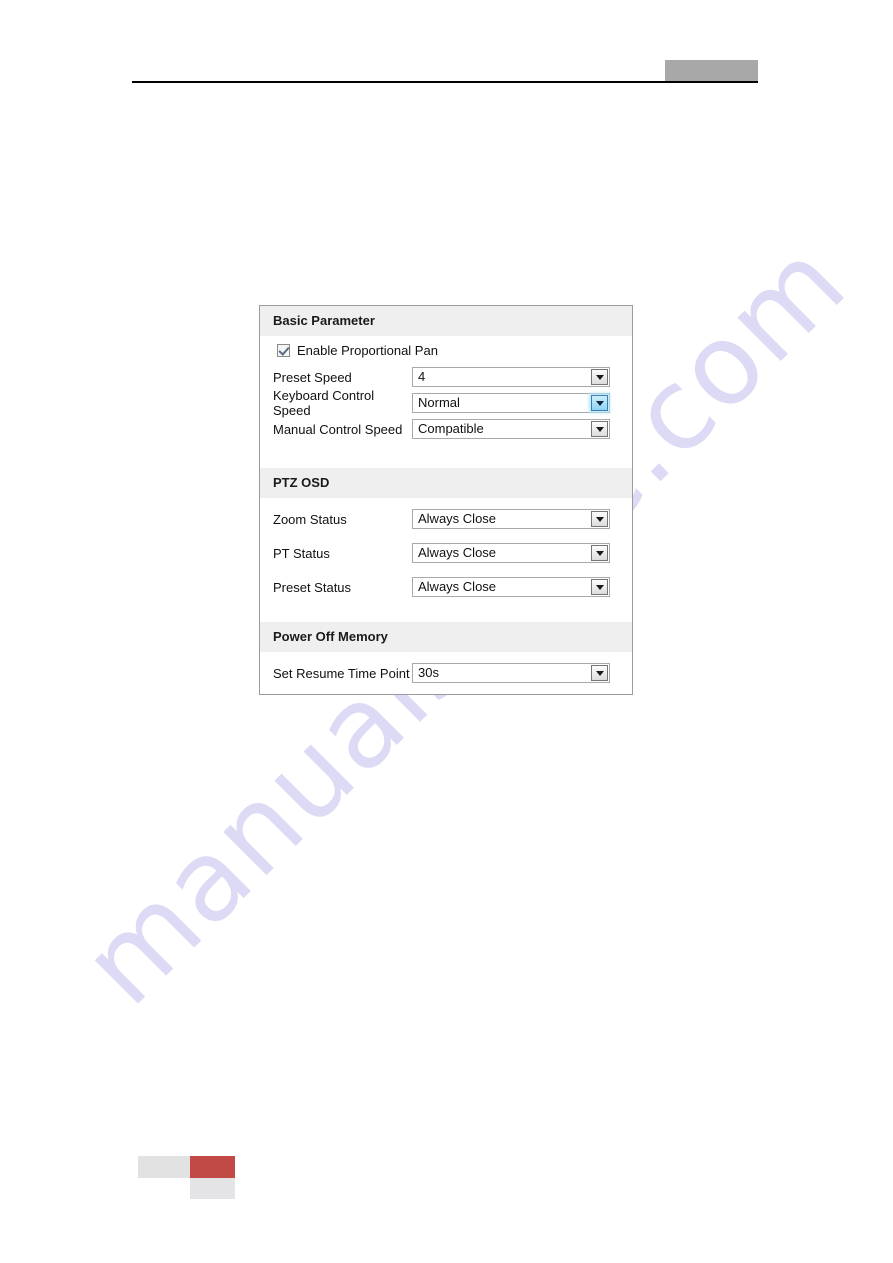 This screenshot has width=893, height=1263. Describe the element at coordinates (446, 637) in the screenshot. I see `section-header-power-off-memory: Power Off Memory` at that location.